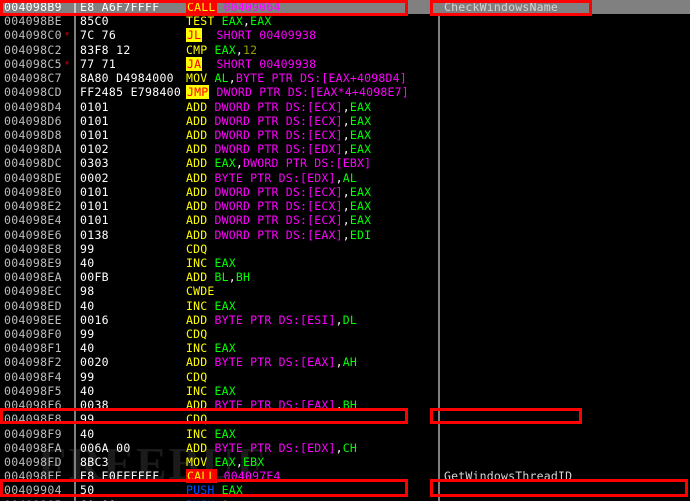  Describe the element at coordinates (252, 476) in the screenshot. I see `operand: 004097E4` at that location.